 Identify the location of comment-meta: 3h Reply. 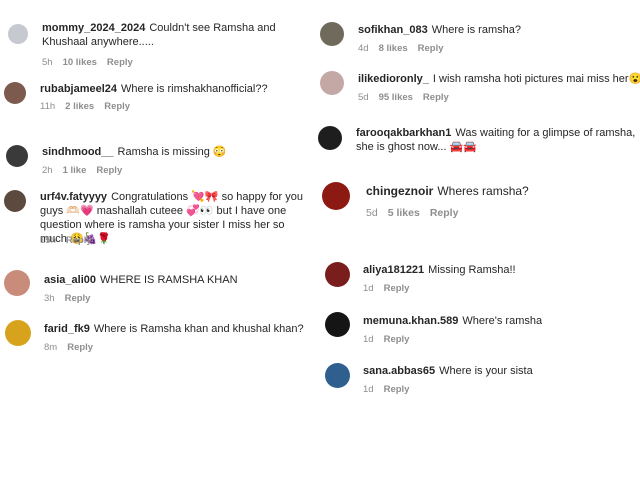
(72, 298).